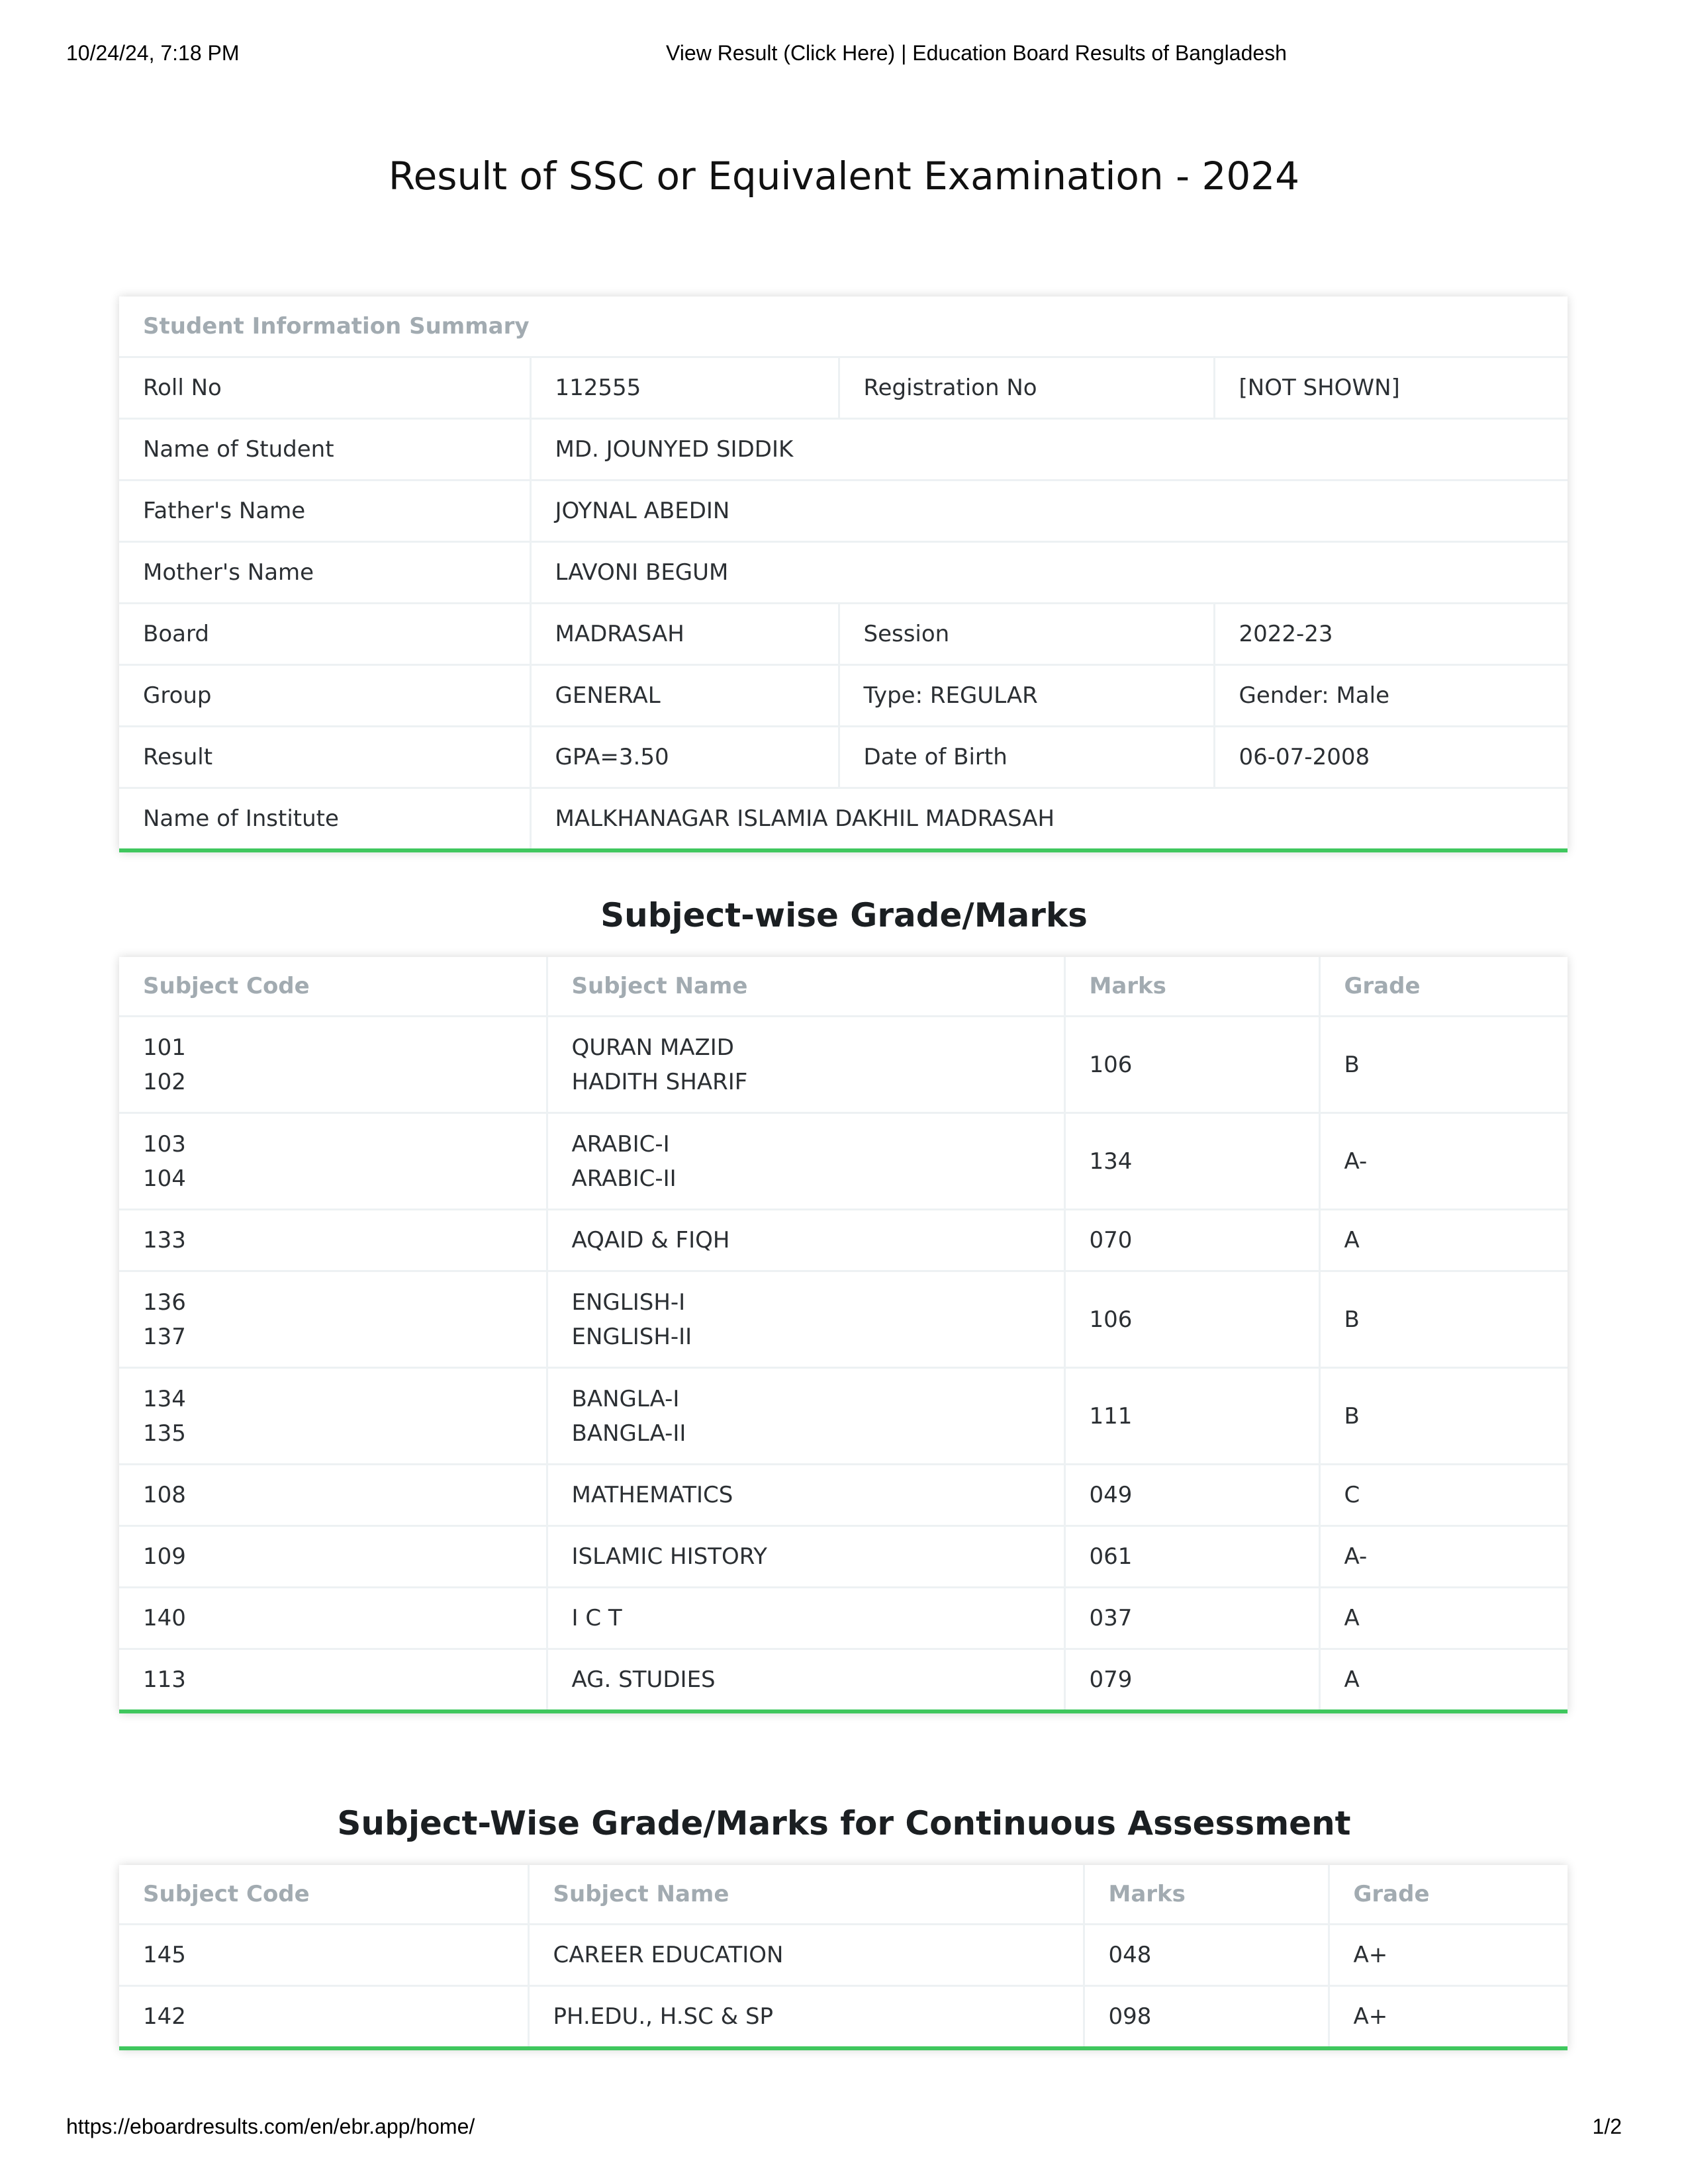  I want to click on table-row: 101 102 QURAN MAZID HADITH SHARIF 106 B, so click(843, 1064).